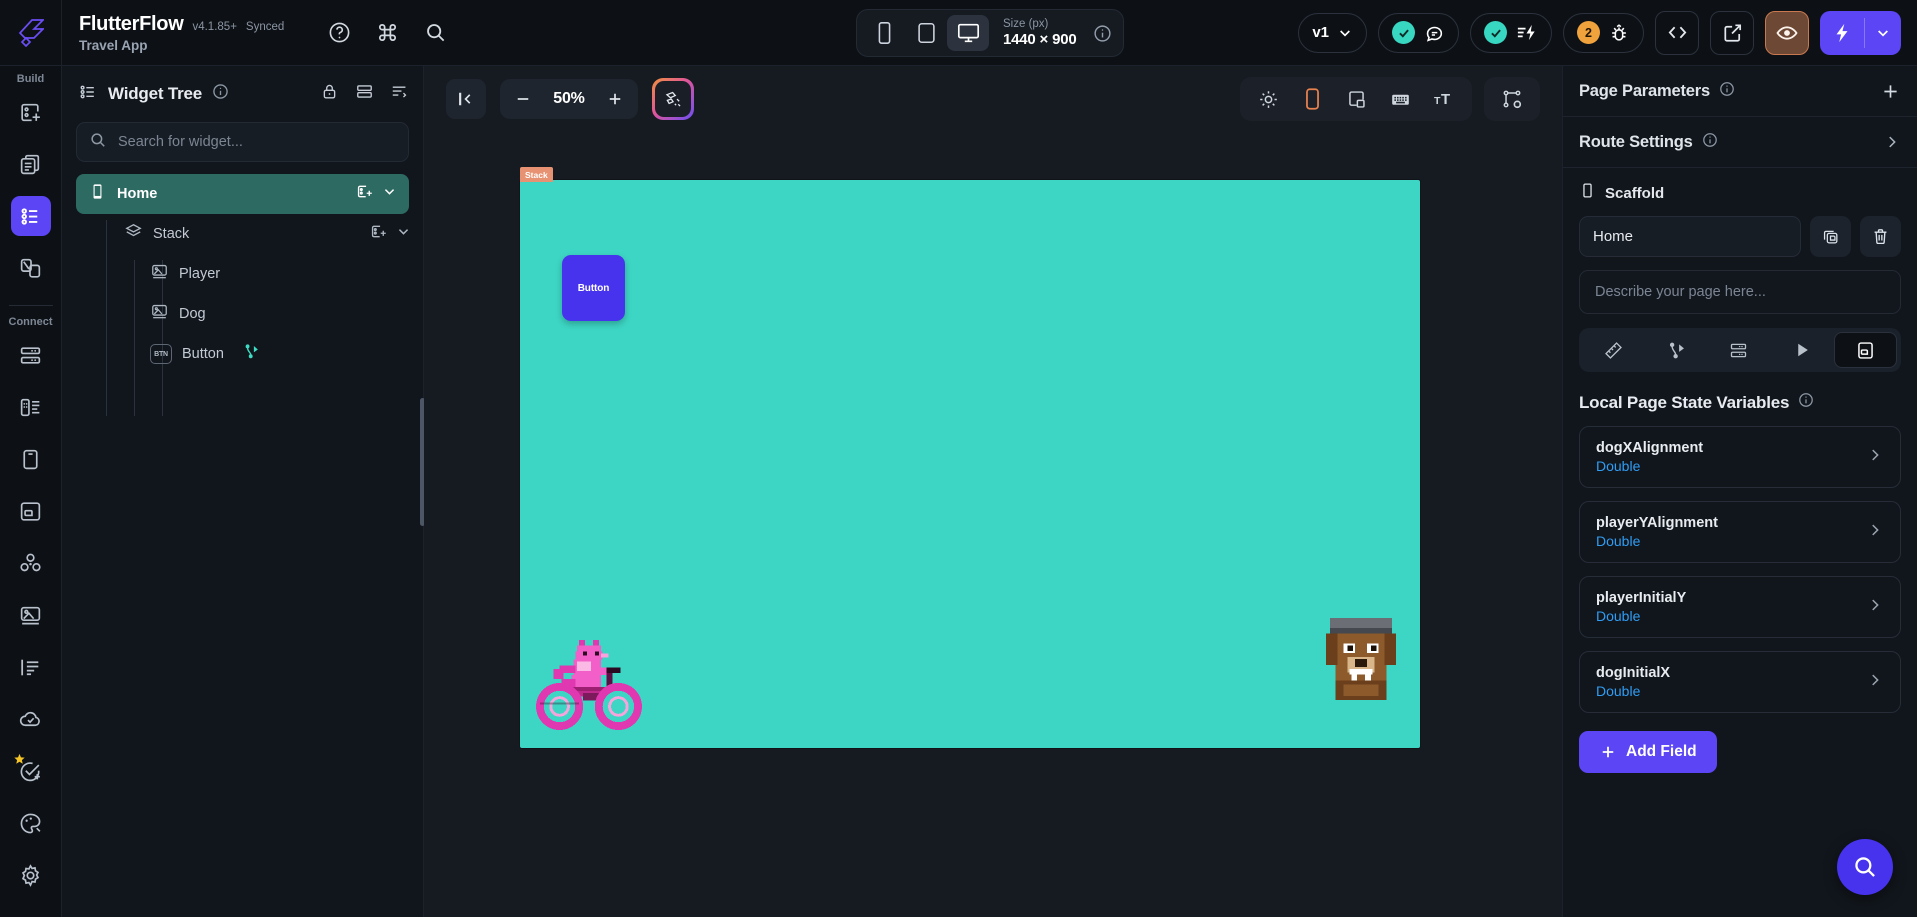 Image resolution: width=1917 pixels, height=917 pixels. I want to click on command-icon, so click(387, 33).